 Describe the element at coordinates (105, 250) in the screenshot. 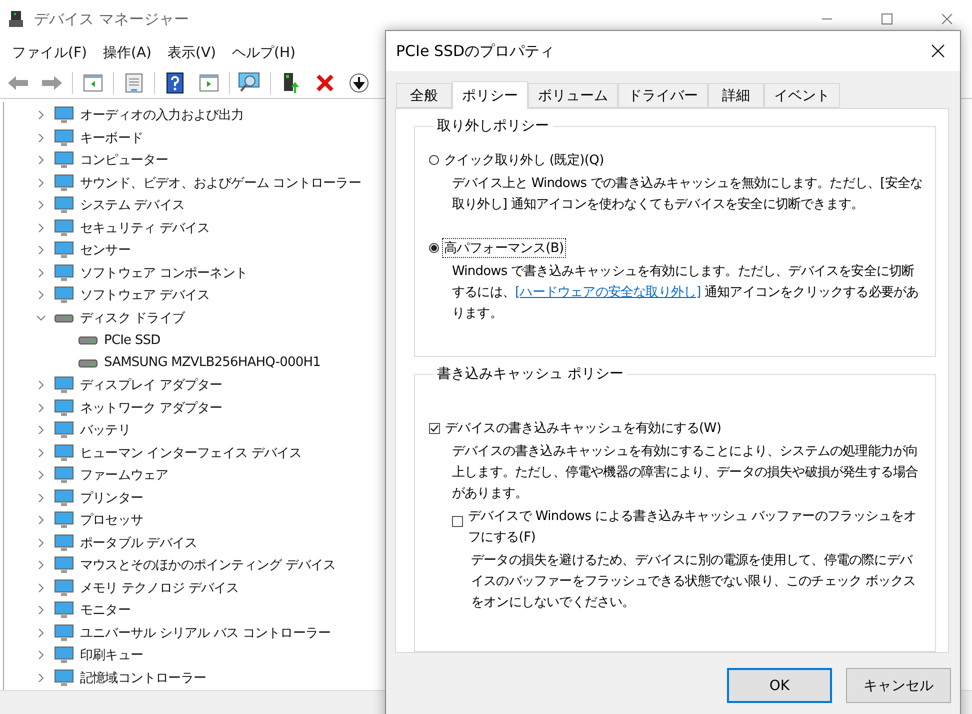

I see `tree-item: センサー` at that location.